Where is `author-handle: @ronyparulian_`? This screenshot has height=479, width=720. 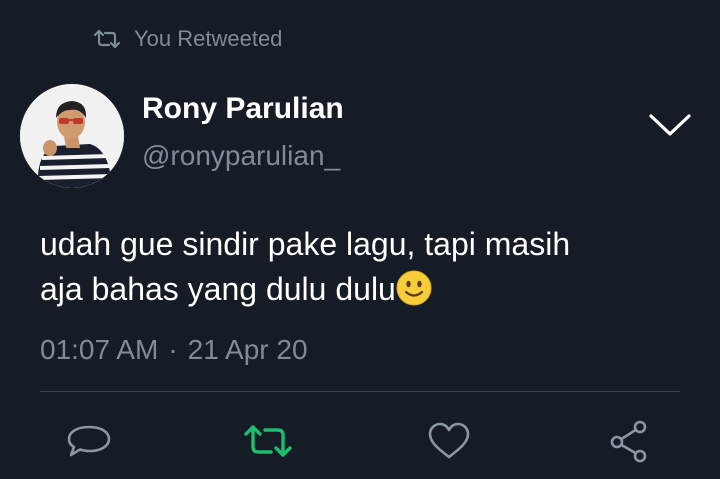 author-handle: @ronyparulian_ is located at coordinates (241, 156).